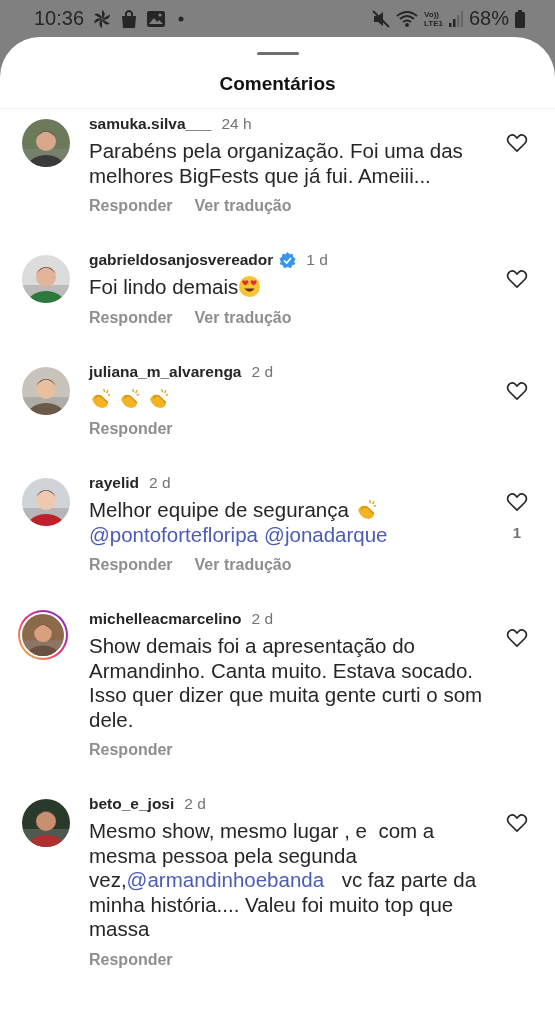 This screenshot has width=555, height=1024. Describe the element at coordinates (381, 18) in the screenshot. I see `muted-speaker-icon` at that location.